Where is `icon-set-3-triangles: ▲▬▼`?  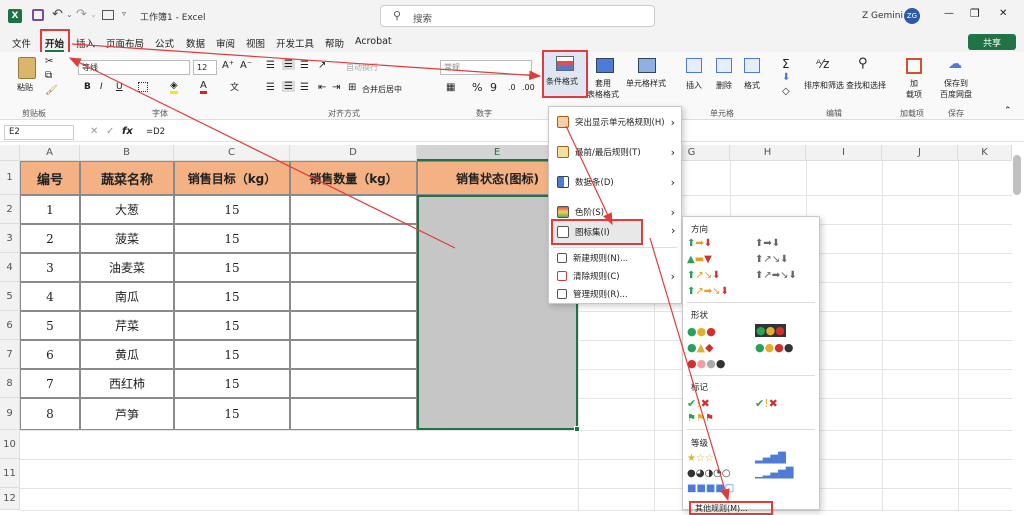 icon-set-3-triangles: ▲▬▼ is located at coordinates (699, 259).